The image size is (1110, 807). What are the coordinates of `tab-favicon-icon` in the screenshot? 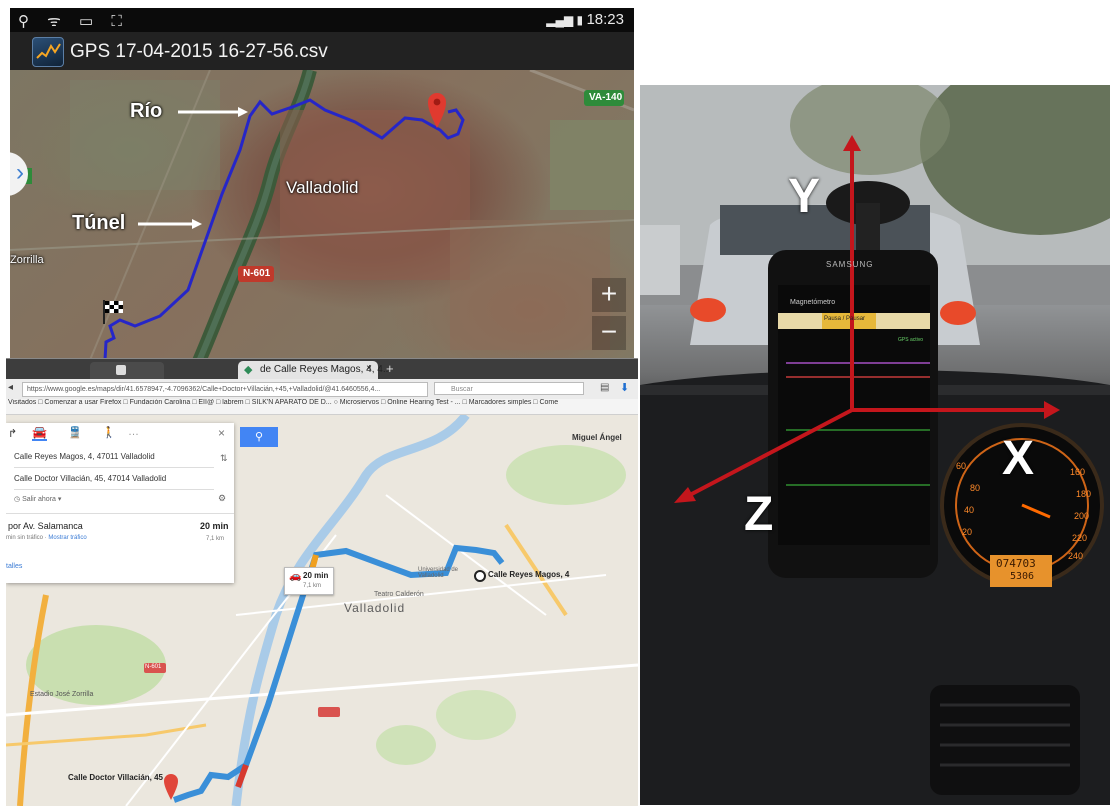 It's located at (121, 370).